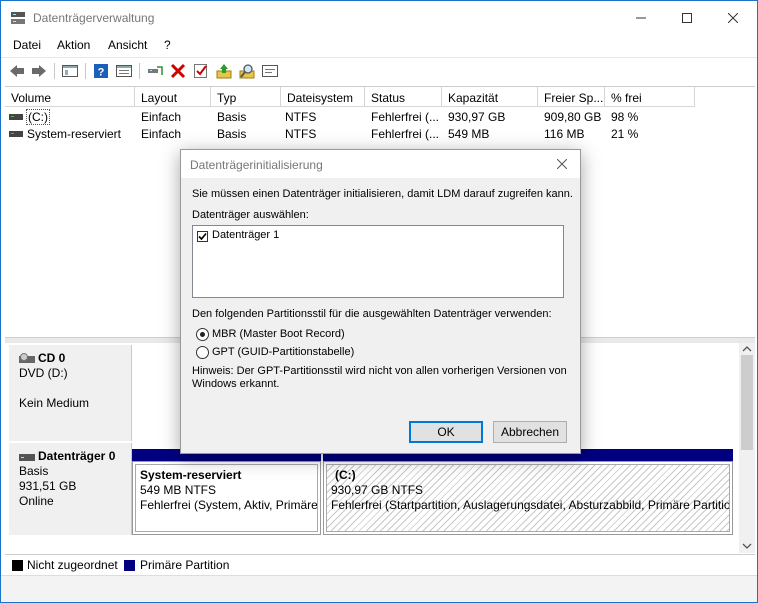 The width and height of the screenshot is (758, 603). What do you see at coordinates (687, 18) in the screenshot?
I see `maximize-button` at bounding box center [687, 18].